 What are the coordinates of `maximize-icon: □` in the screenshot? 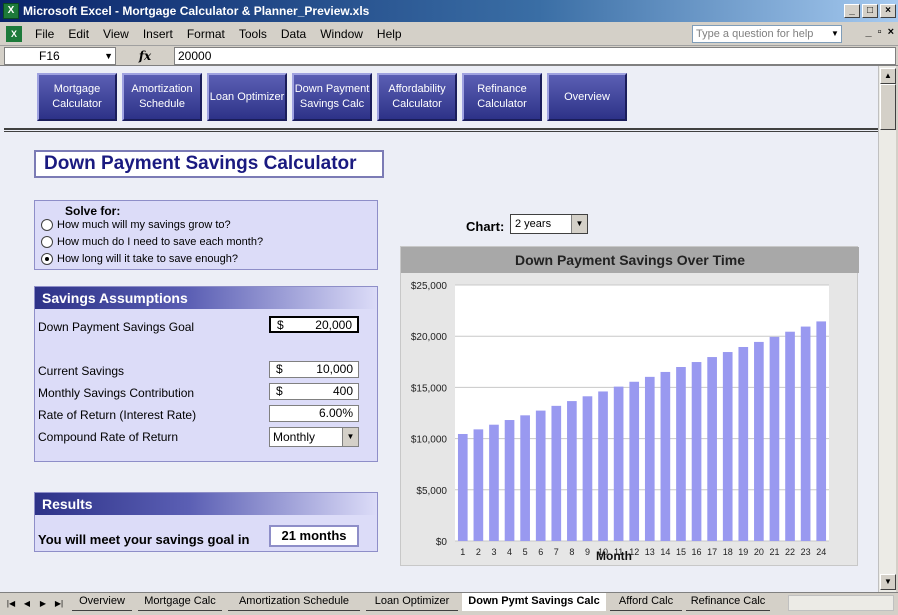 It's located at (870, 11).